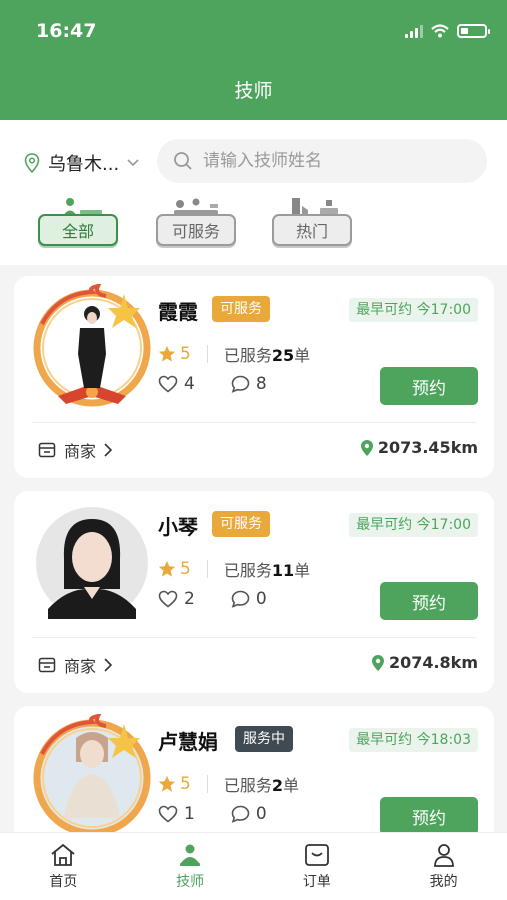  Describe the element at coordinates (212, 384) in the screenshot. I see `stats-row: 4 8` at that location.